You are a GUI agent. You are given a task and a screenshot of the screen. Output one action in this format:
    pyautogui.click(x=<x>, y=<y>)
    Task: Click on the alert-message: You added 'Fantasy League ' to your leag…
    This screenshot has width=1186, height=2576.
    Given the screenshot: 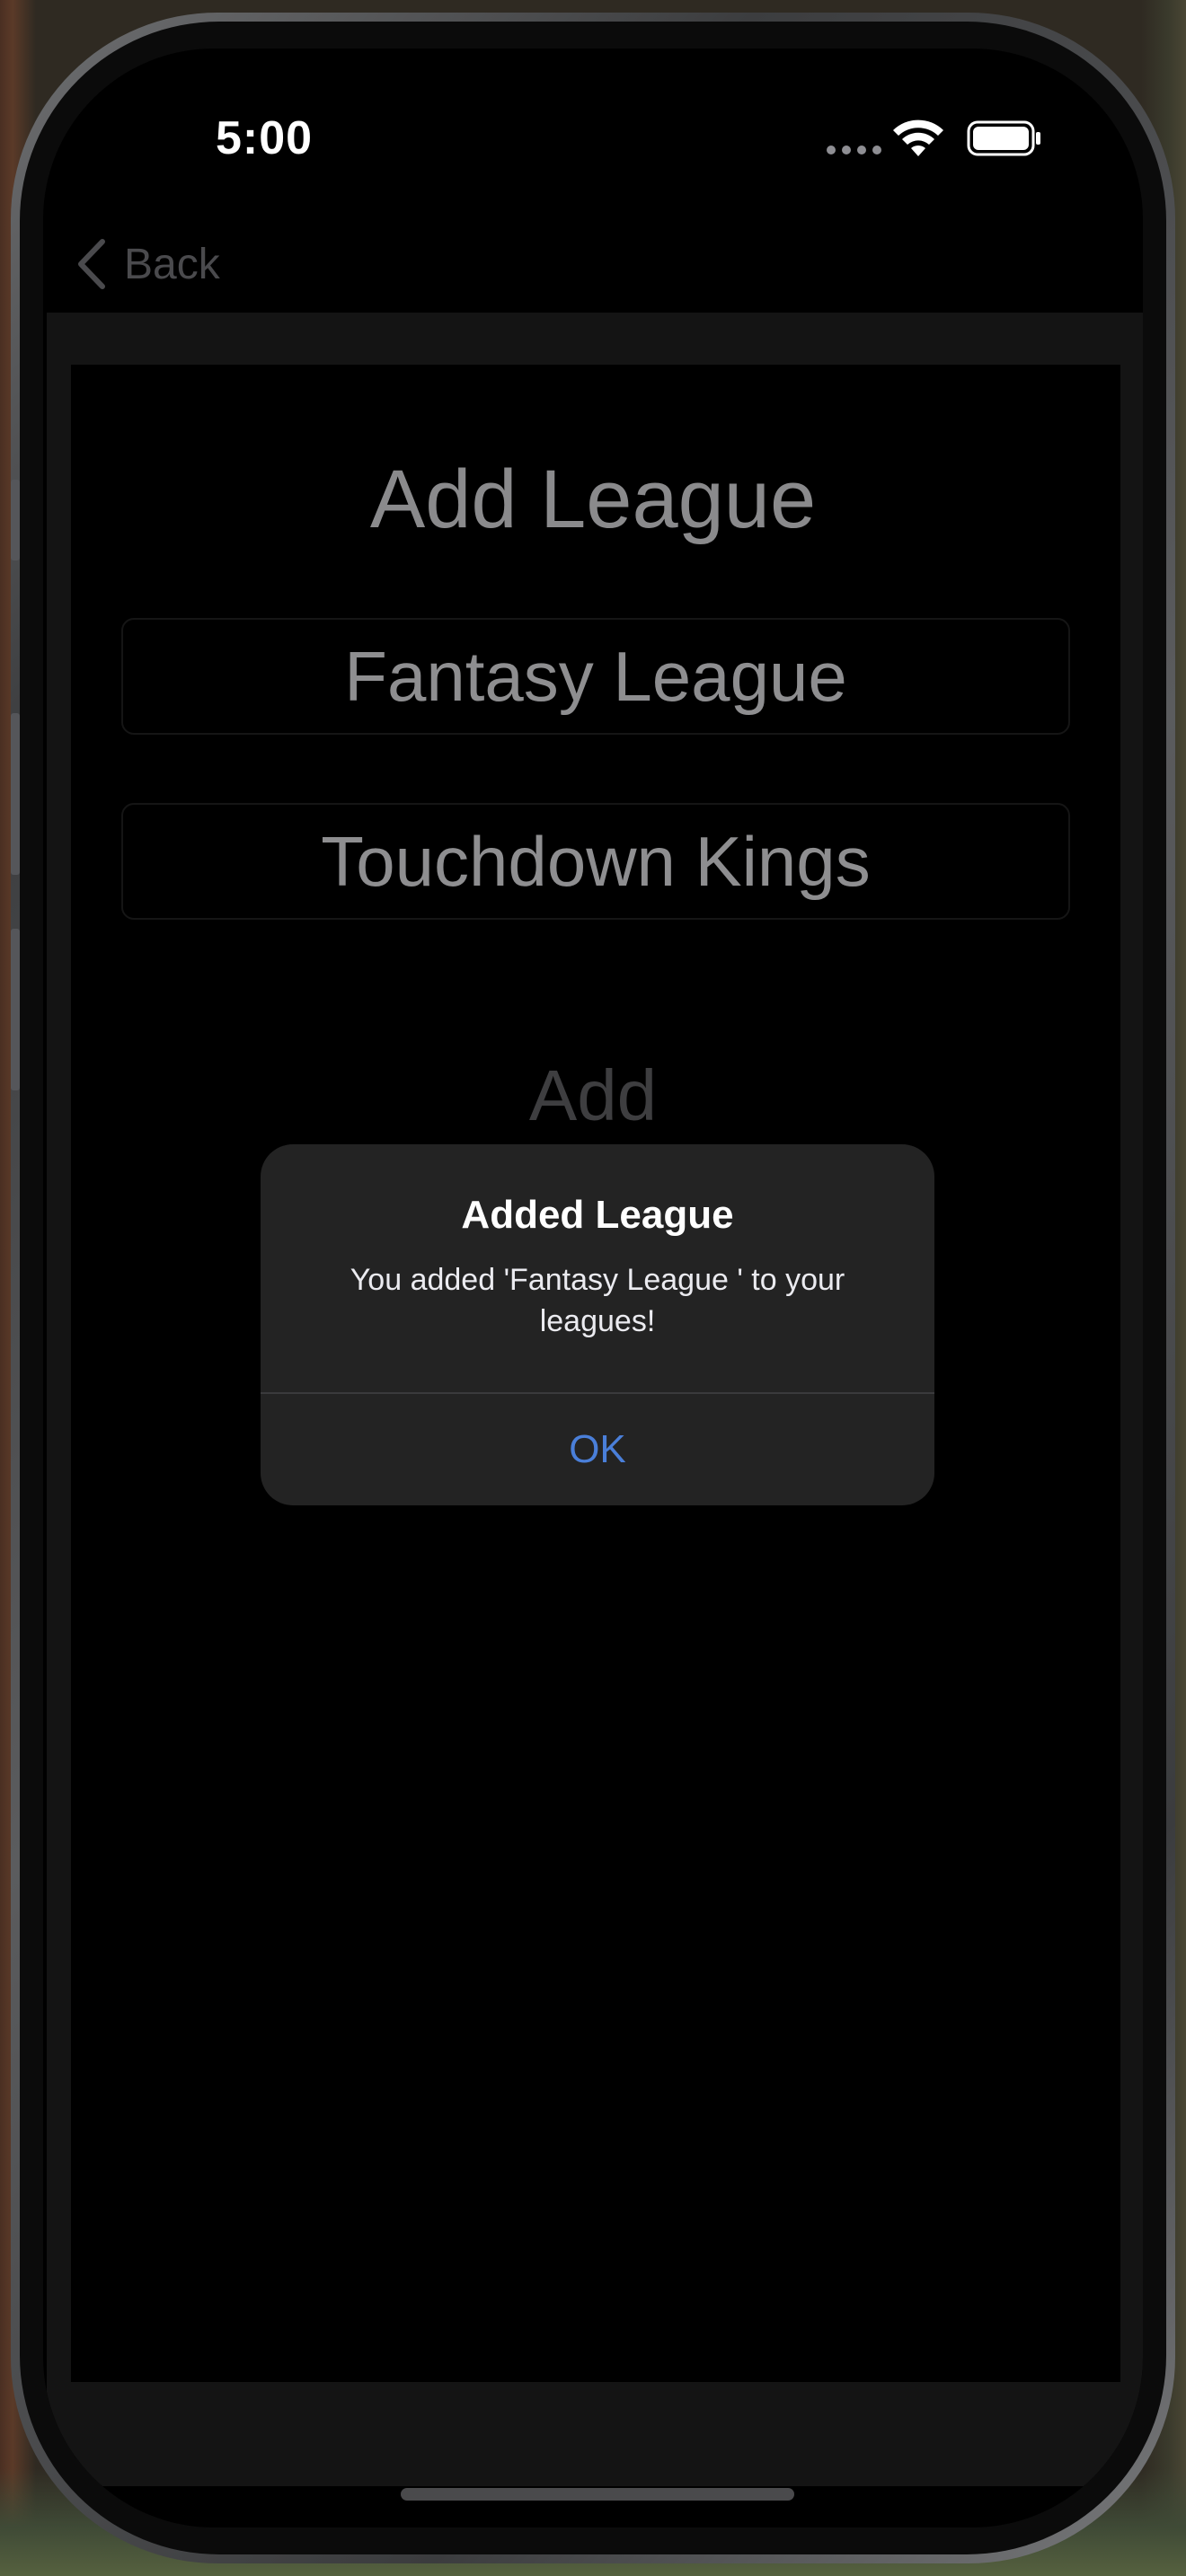 What is the action you would take?
    pyautogui.click(x=597, y=1300)
    